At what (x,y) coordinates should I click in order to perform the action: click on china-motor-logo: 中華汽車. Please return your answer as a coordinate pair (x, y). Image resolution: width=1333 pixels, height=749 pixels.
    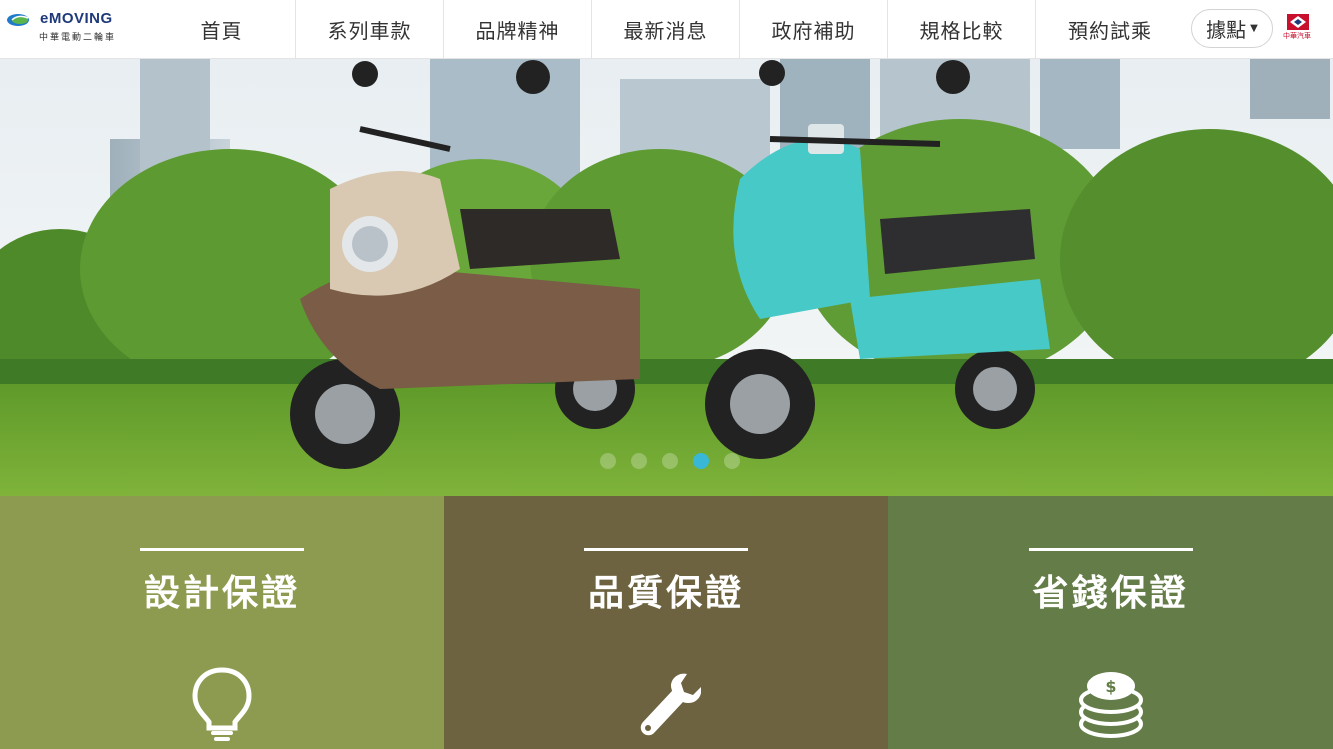
    Looking at the image, I should click on (1299, 28).